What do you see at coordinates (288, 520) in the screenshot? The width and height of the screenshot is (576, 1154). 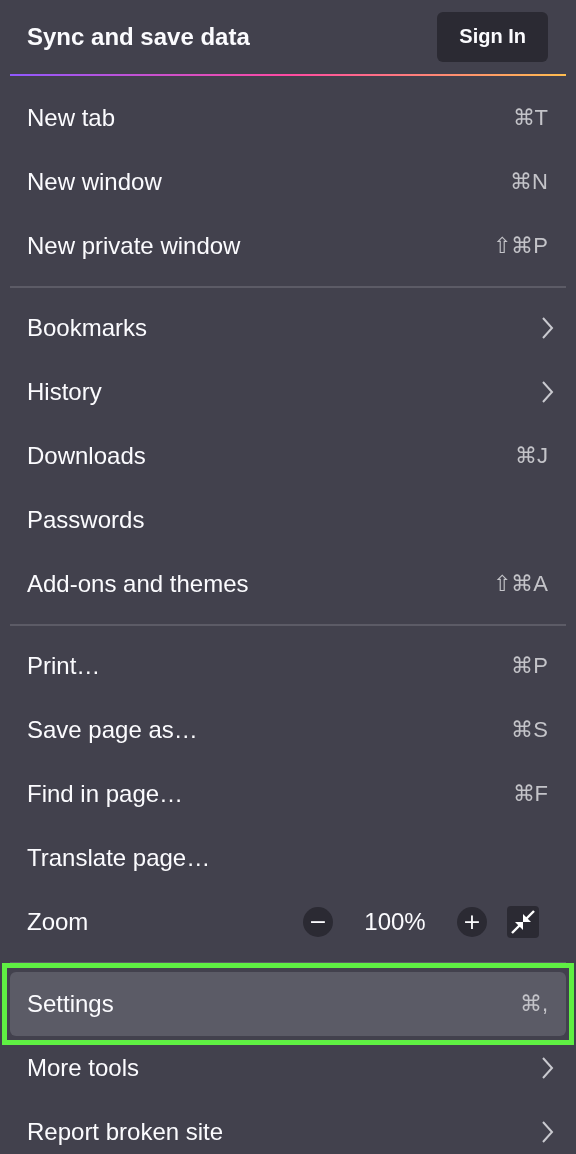 I see `menu-item: Passwords` at bounding box center [288, 520].